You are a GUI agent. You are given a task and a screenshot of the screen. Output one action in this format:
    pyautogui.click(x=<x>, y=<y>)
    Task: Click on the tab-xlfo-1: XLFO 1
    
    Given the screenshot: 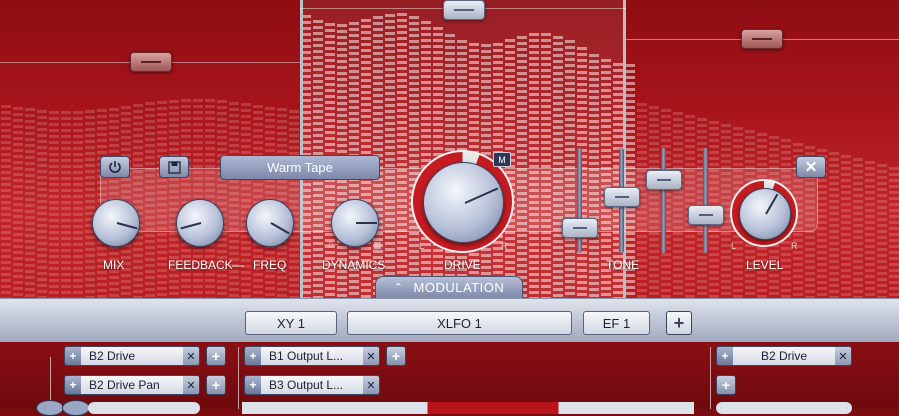 What is the action you would take?
    pyautogui.click(x=459, y=323)
    